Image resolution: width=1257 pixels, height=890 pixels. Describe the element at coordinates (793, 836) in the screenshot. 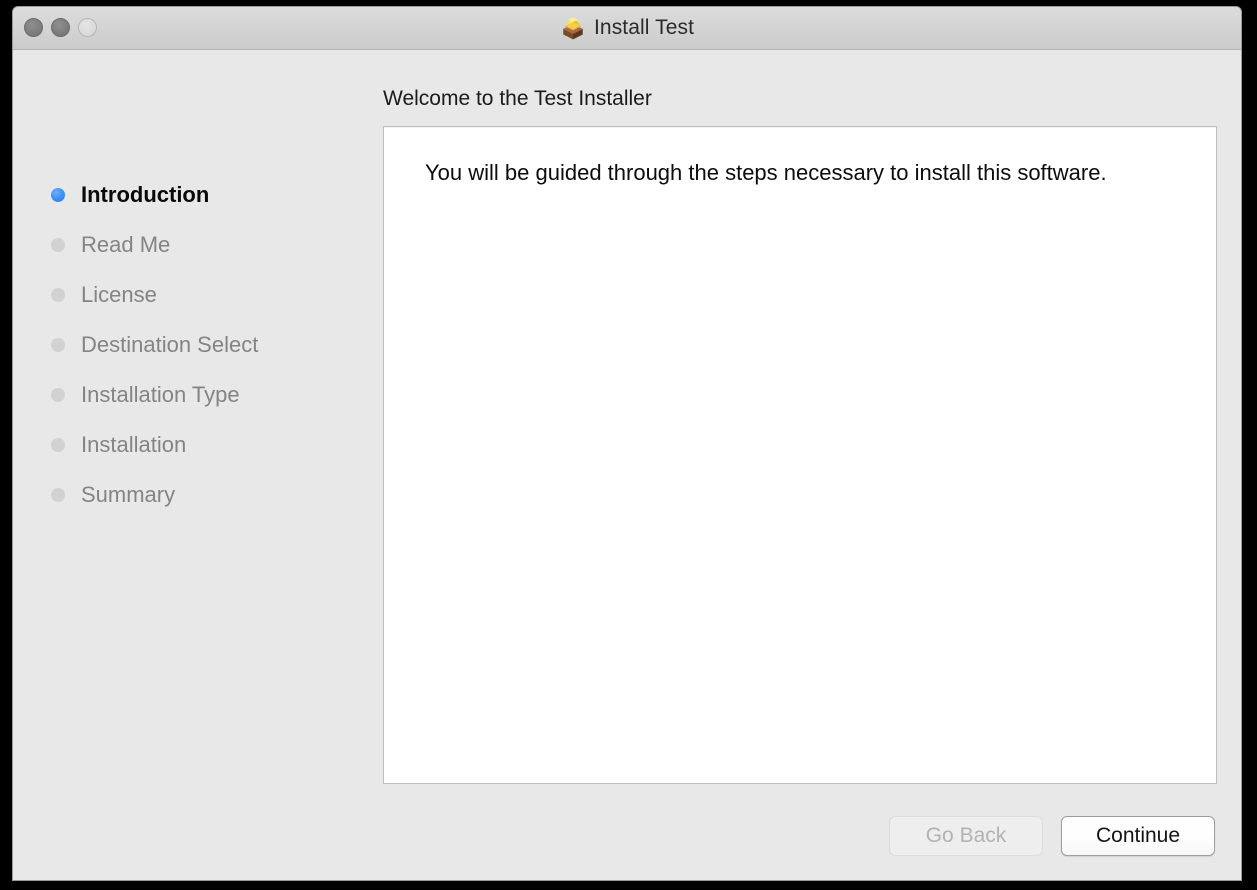

I see `footer-button-bar: Go Back Continue` at that location.